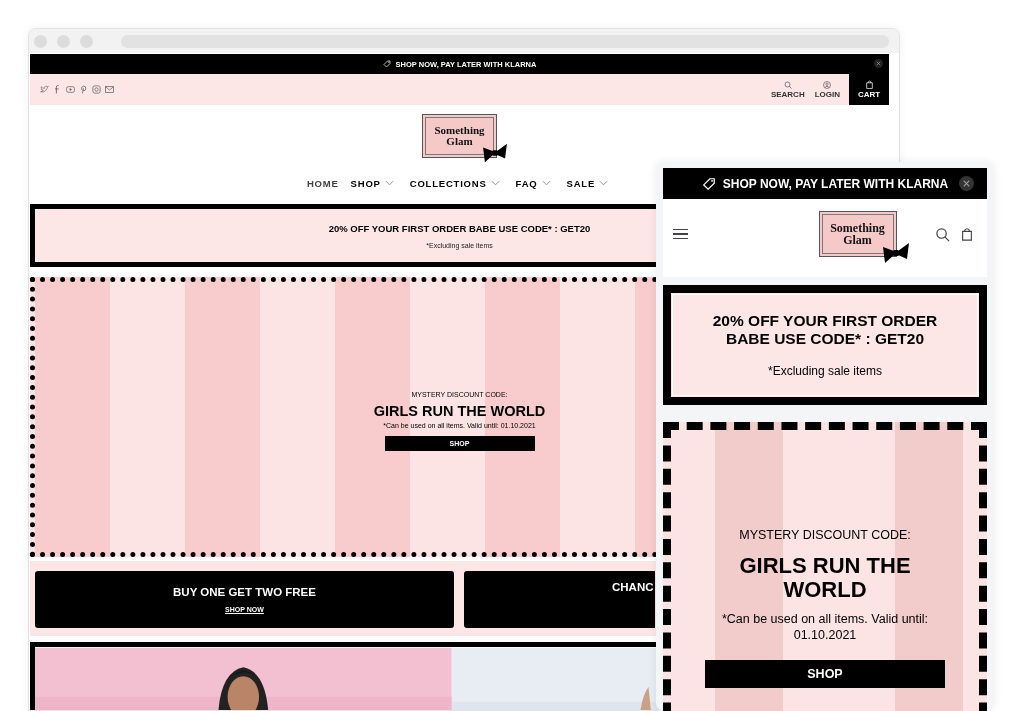 The height and width of the screenshot is (711, 1024). What do you see at coordinates (109, 89) in the screenshot?
I see `mail-icon` at bounding box center [109, 89].